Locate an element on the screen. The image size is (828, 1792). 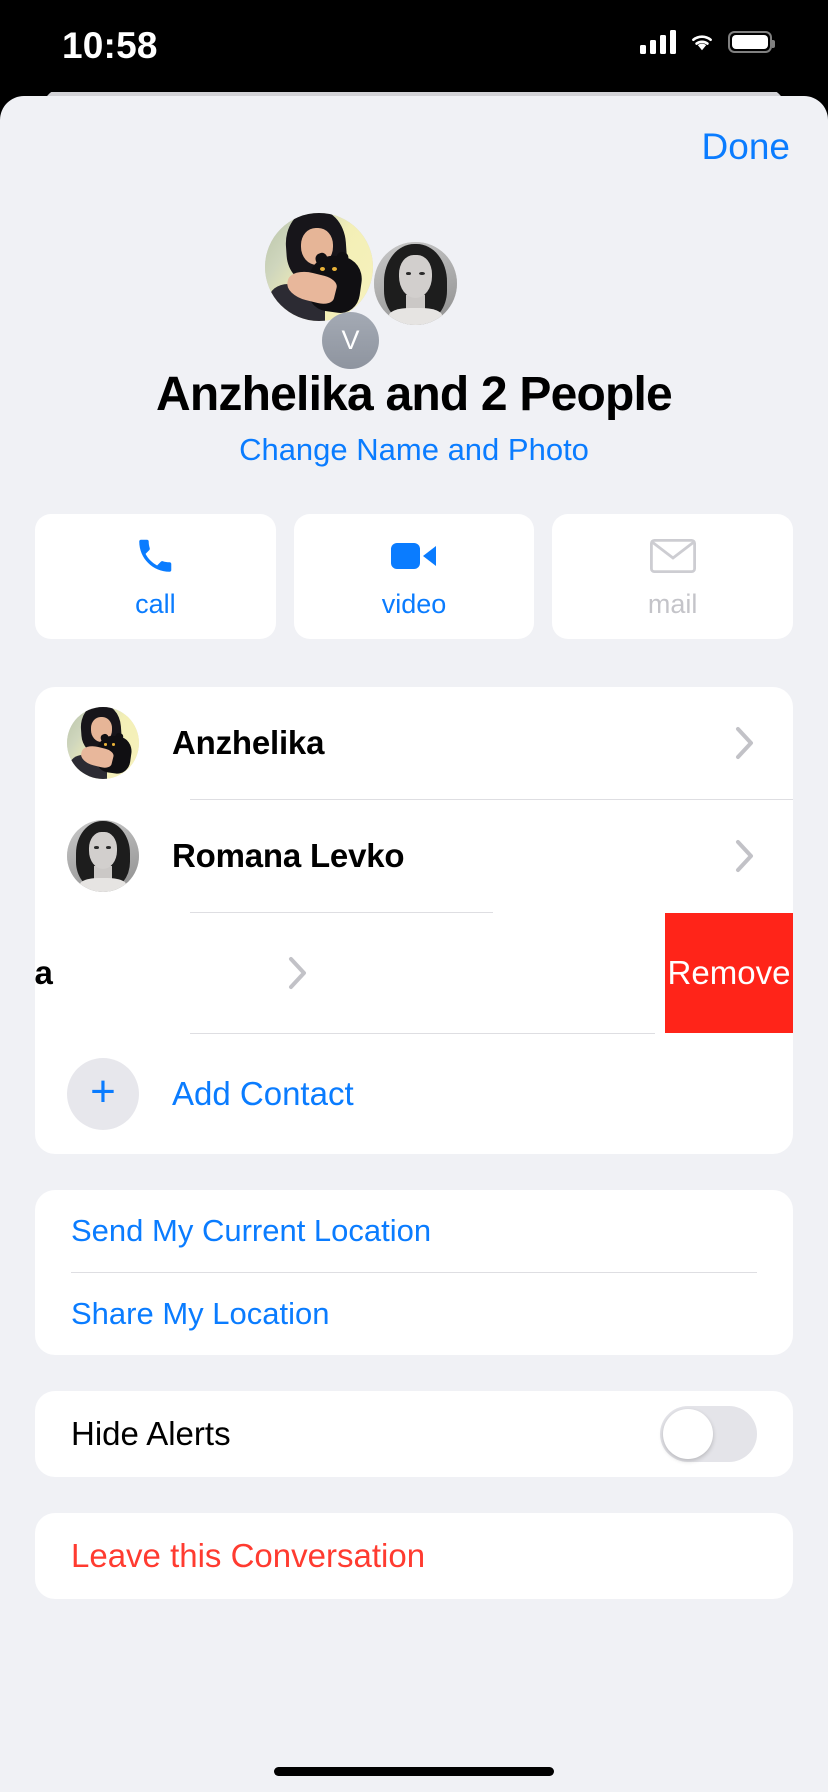
group-avatar-cluster: V is located at coordinates (414, 277).